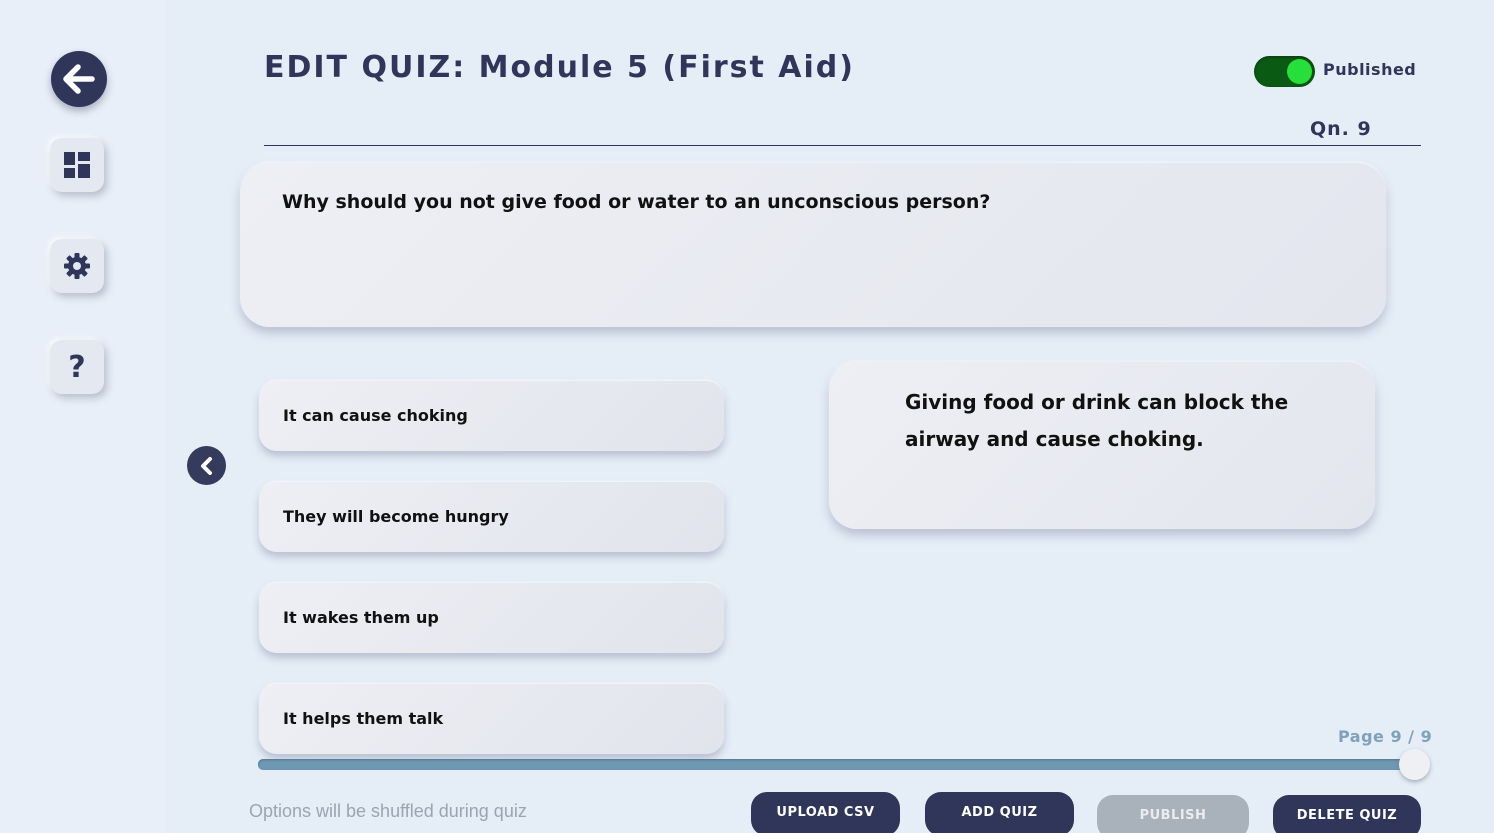 Image resolution: width=1494 pixels, height=833 pixels. What do you see at coordinates (1414, 764) in the screenshot?
I see `page-slider-thumb` at bounding box center [1414, 764].